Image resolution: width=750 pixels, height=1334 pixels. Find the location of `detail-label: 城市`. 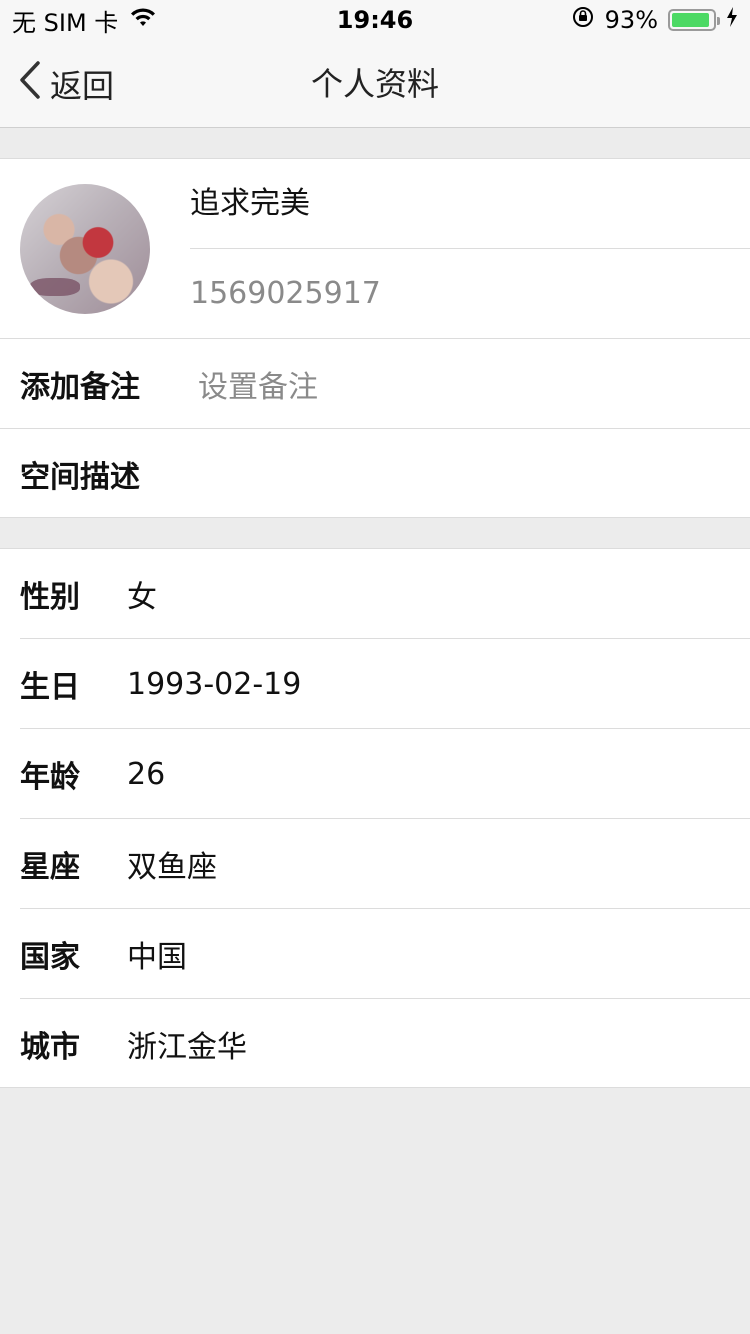

detail-label: 城市 is located at coordinates (50, 1047).